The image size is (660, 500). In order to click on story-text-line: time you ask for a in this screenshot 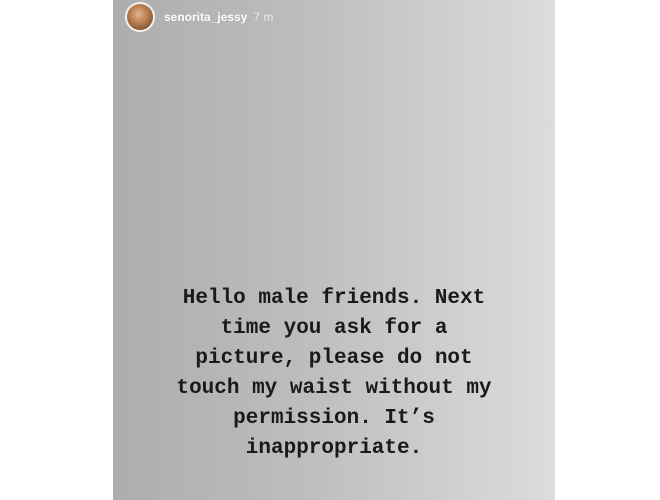, I will do `click(334, 328)`.